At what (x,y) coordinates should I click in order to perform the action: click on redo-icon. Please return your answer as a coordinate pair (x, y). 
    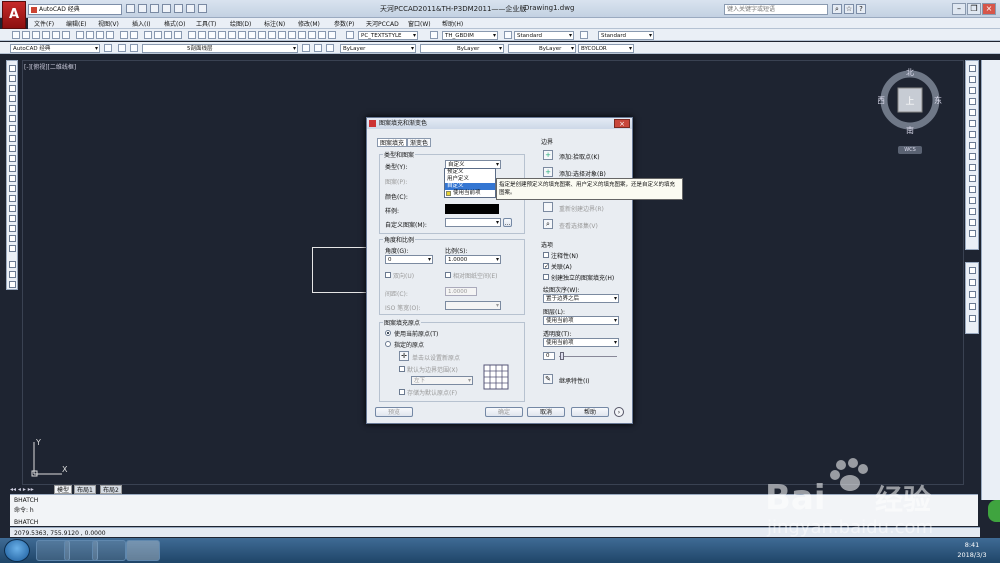
    Looking at the image, I should click on (190, 8).